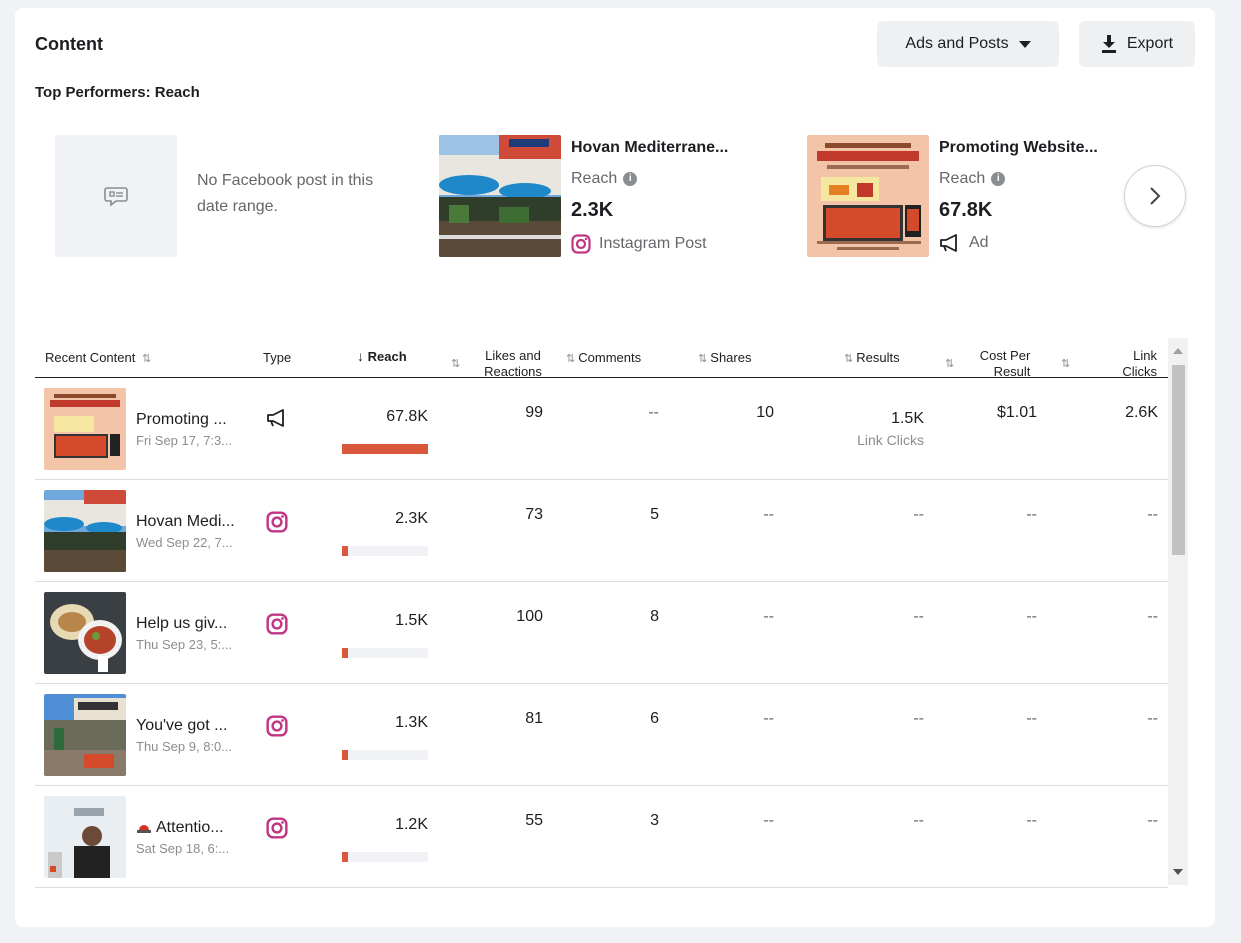  What do you see at coordinates (411, 518) in the screenshot?
I see `cell-reach: 2.3K` at bounding box center [411, 518].